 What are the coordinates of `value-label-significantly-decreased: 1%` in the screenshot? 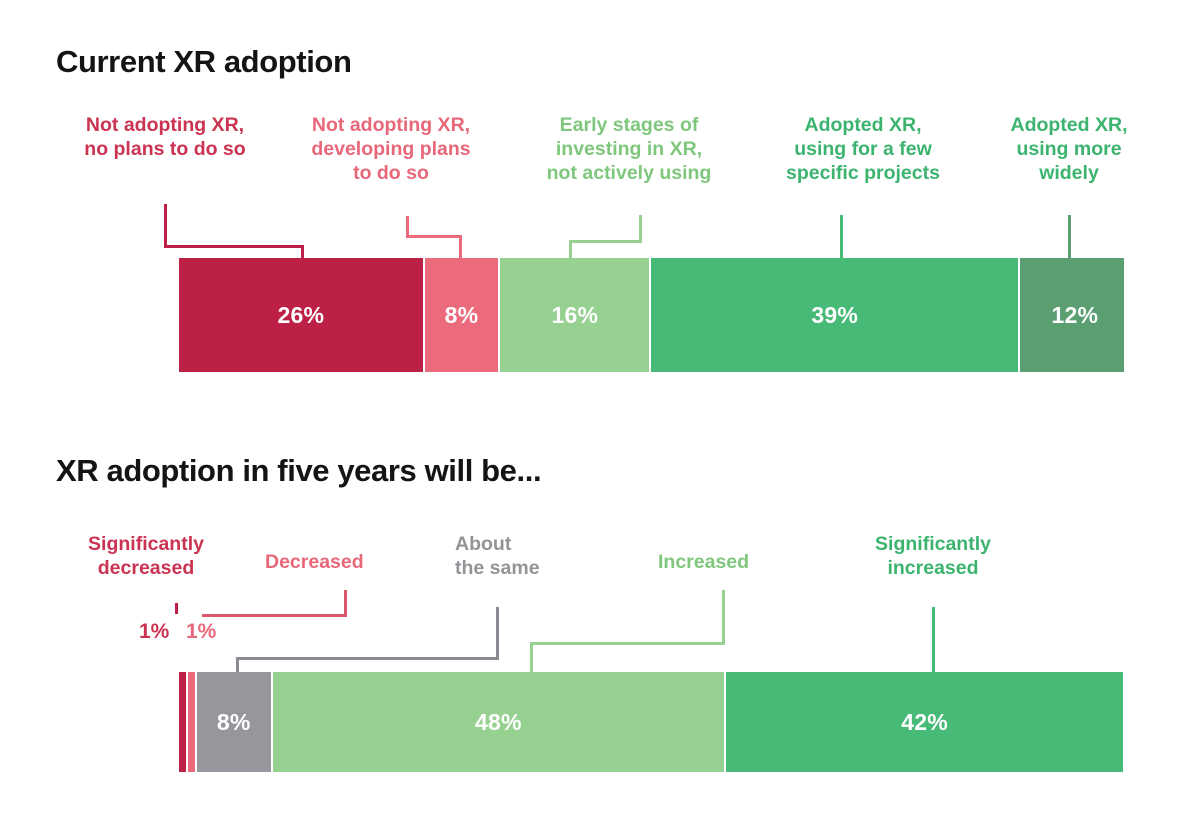 It's located at (154, 631).